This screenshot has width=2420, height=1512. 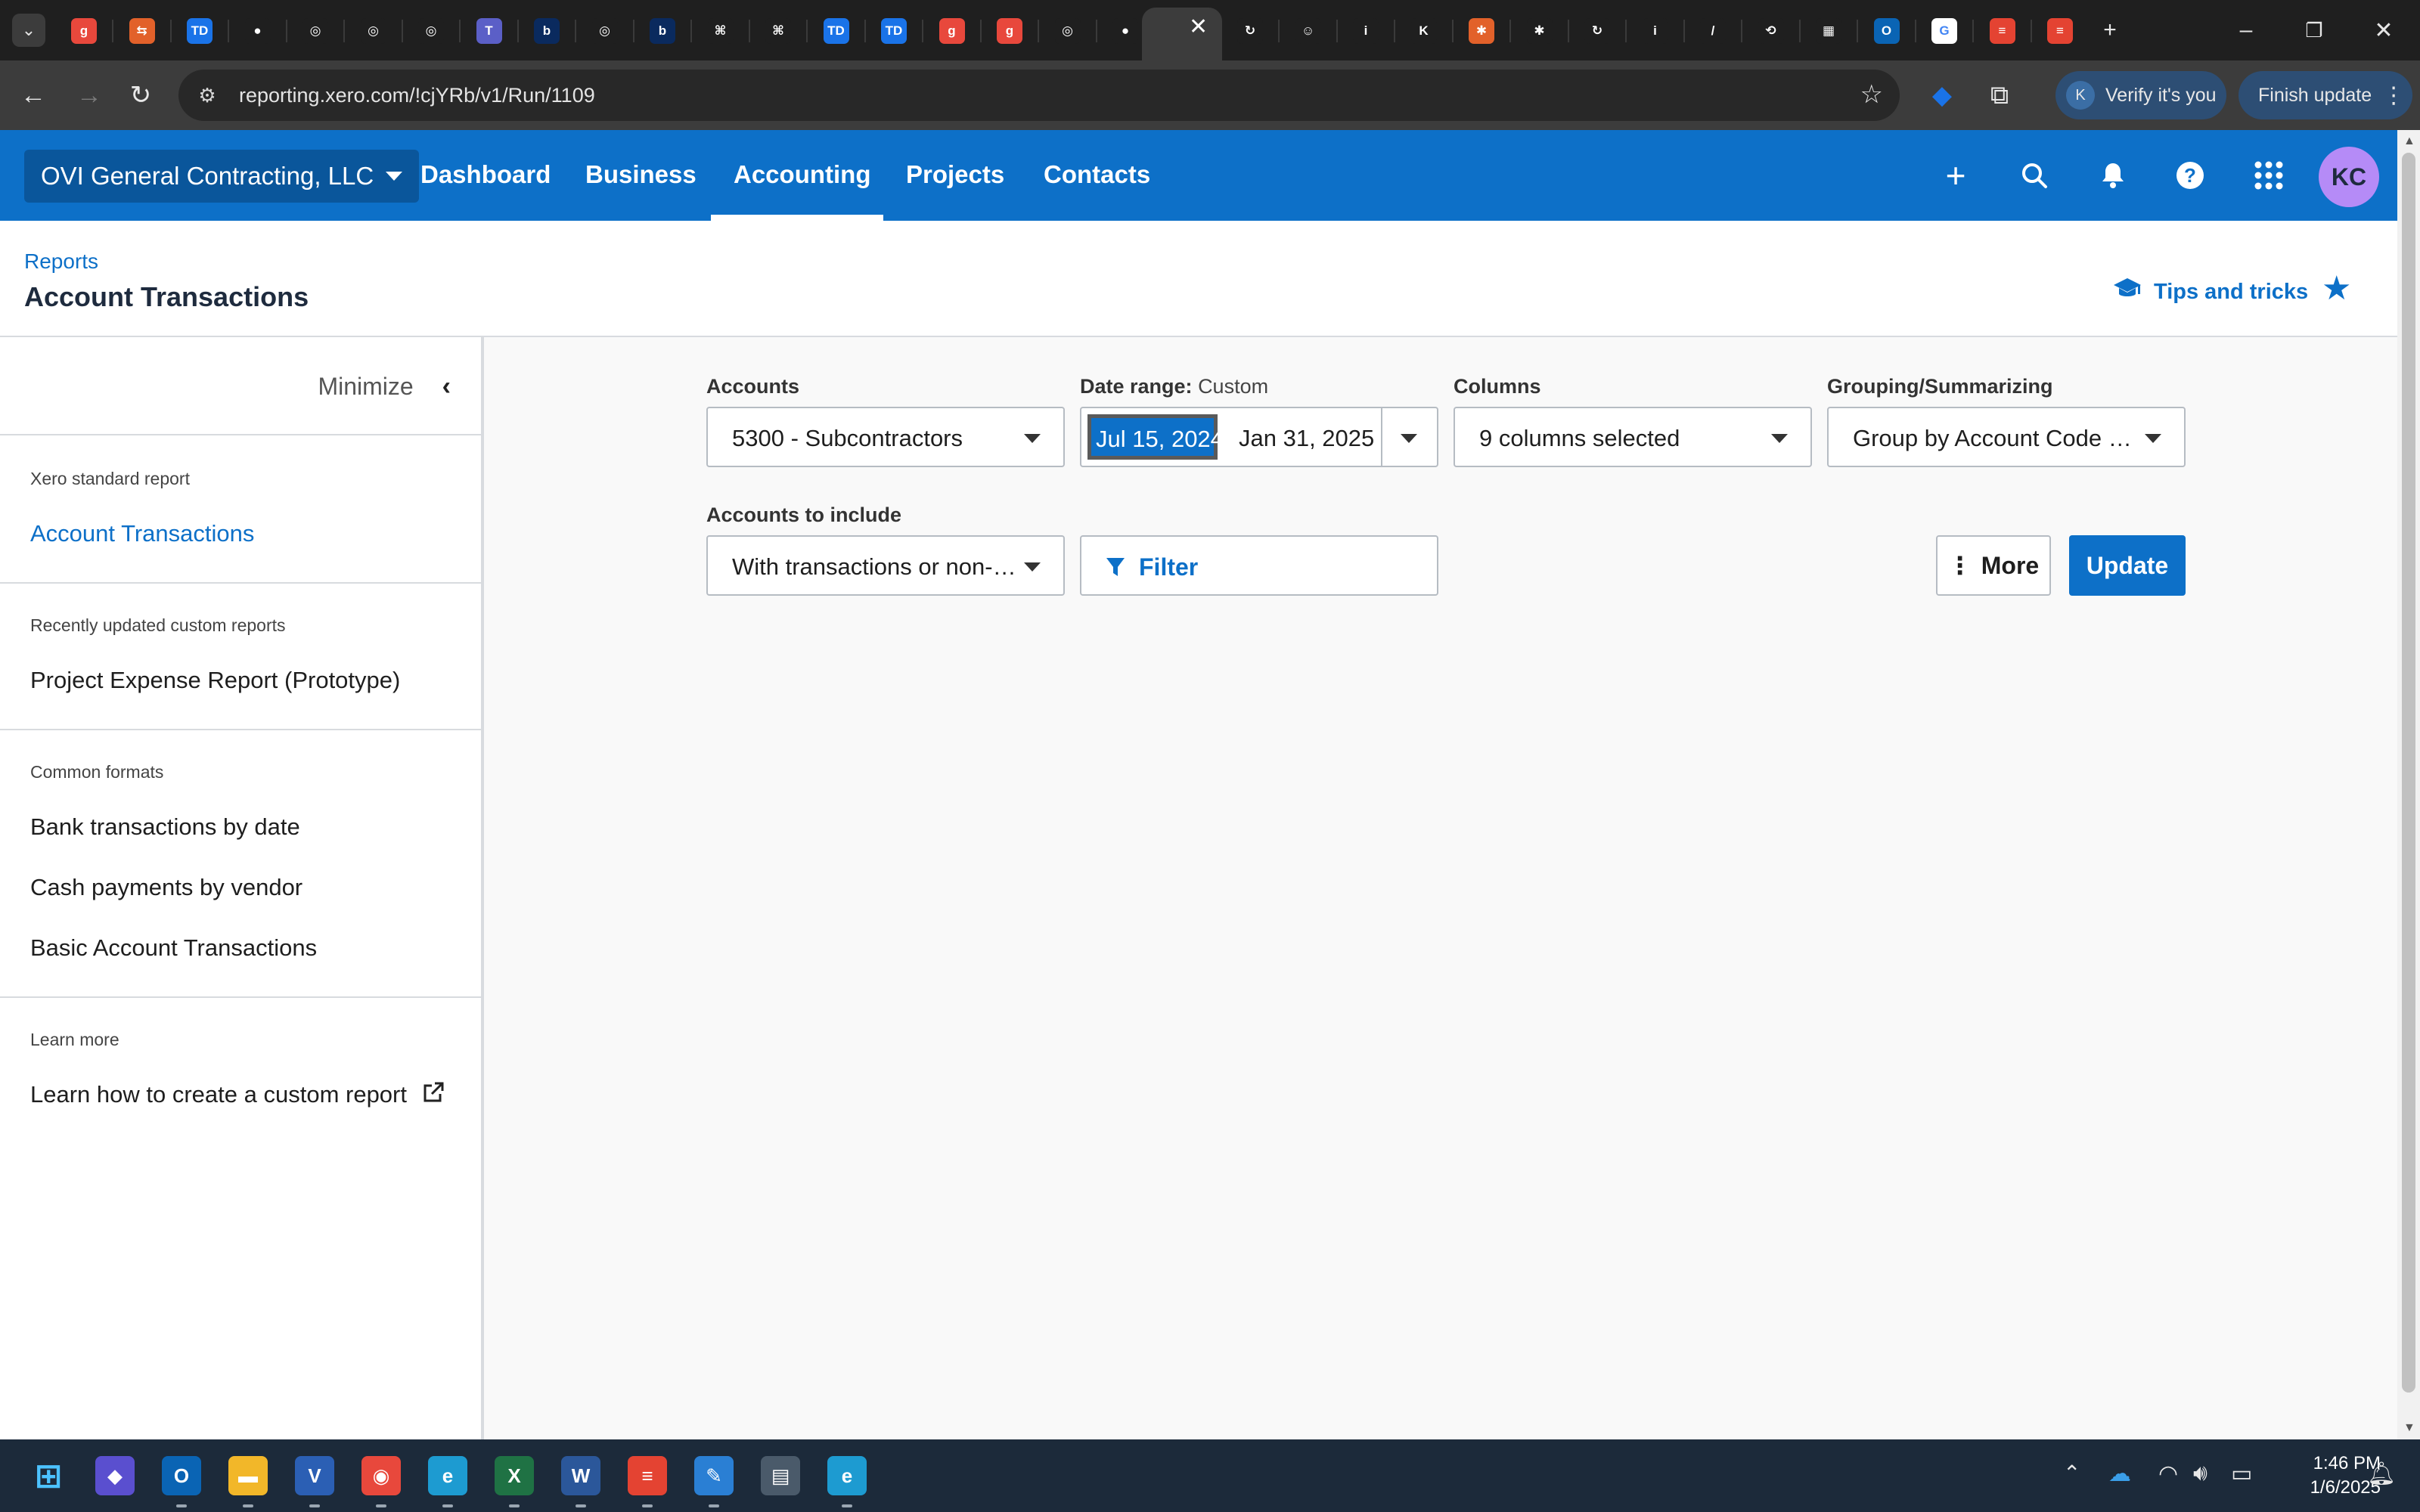 What do you see at coordinates (434, 1094) in the screenshot?
I see `external-link-icon` at bounding box center [434, 1094].